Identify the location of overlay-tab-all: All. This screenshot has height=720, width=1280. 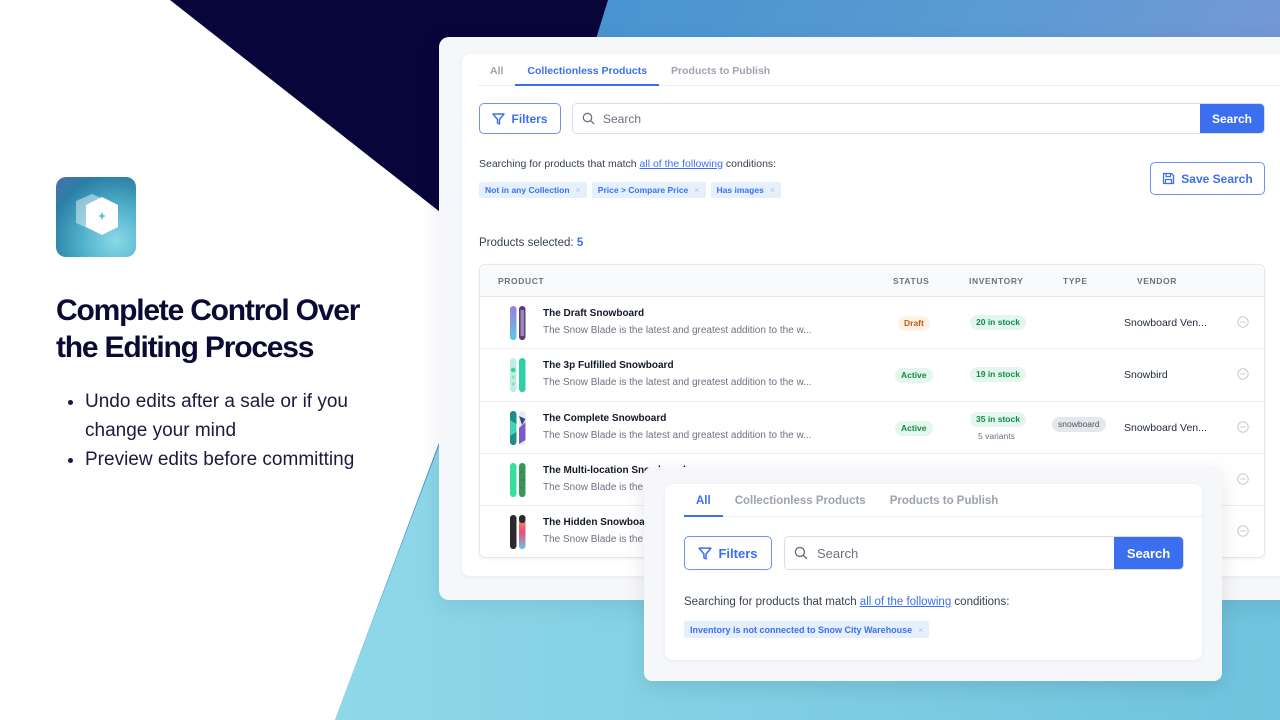
(703, 501).